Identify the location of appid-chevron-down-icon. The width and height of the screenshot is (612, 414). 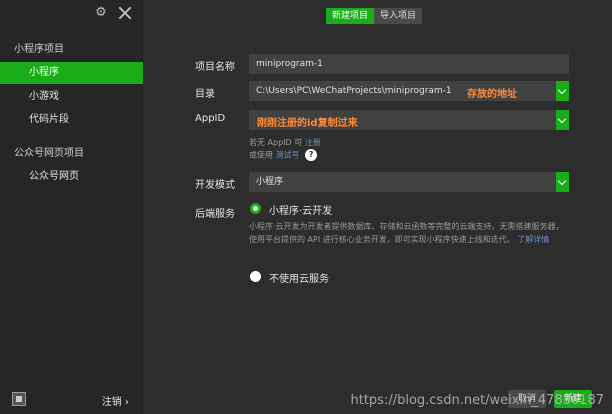
(562, 120).